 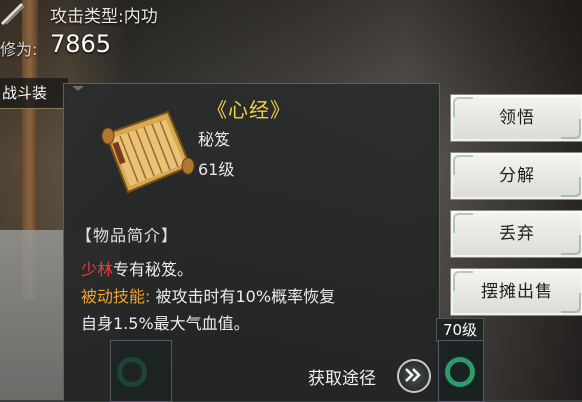 What do you see at coordinates (116, 296) in the screenshot?
I see `passive-label: 被动技能:` at bounding box center [116, 296].